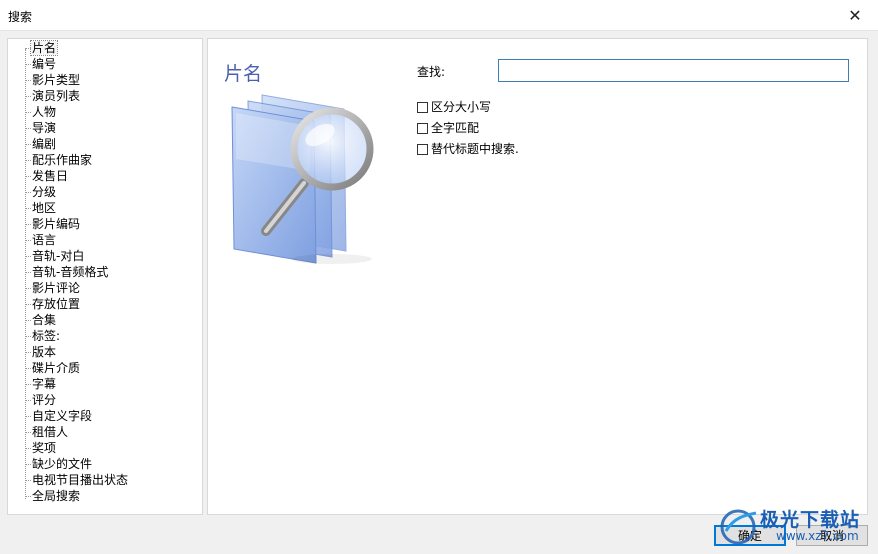 The width and height of the screenshot is (878, 554). What do you see at coordinates (431, 72) in the screenshot?
I see `find-label: 查找:` at bounding box center [431, 72].